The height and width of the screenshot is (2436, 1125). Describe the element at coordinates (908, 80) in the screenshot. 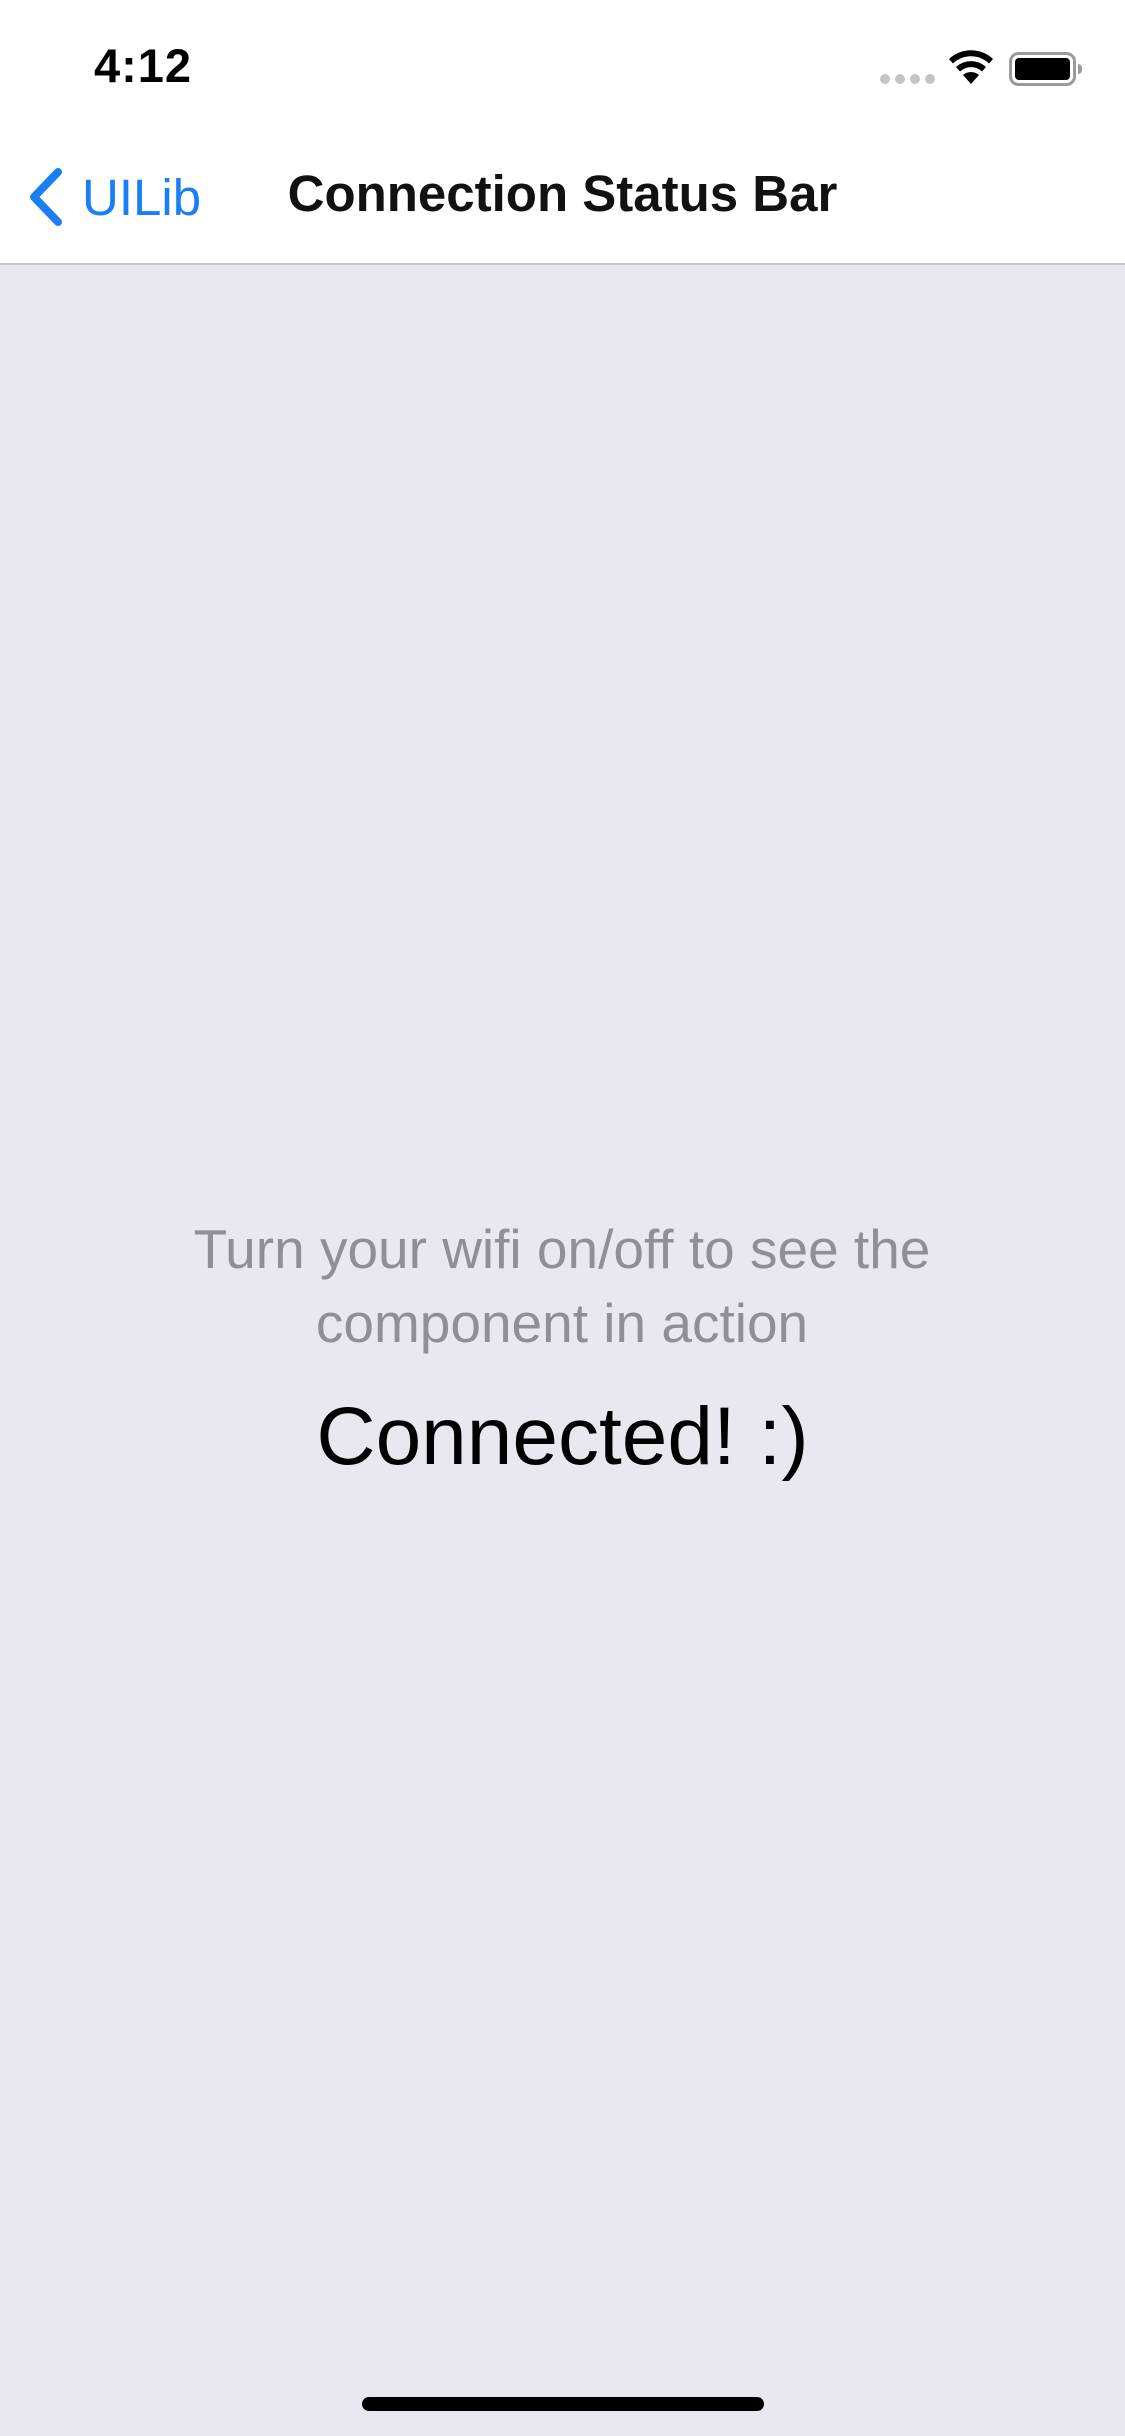

I see `cellular-signal-icon` at that location.